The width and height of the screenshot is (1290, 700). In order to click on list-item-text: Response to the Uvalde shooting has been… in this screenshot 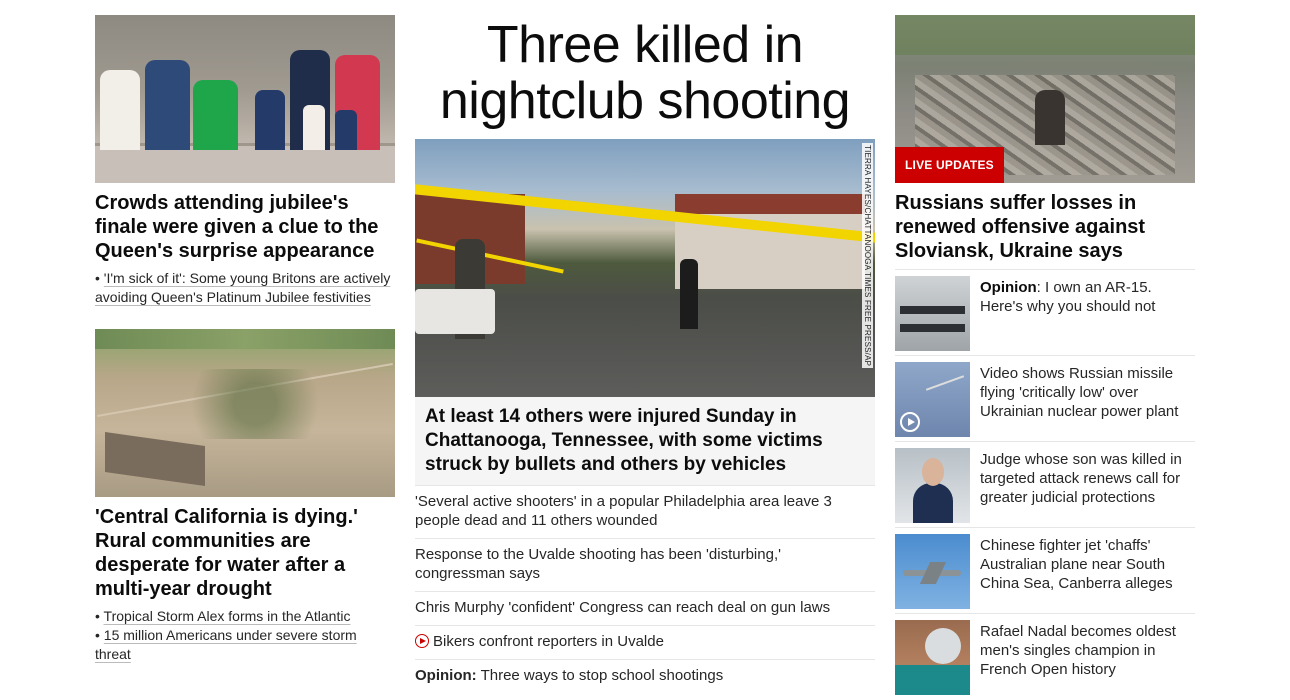, I will do `click(598, 564)`.